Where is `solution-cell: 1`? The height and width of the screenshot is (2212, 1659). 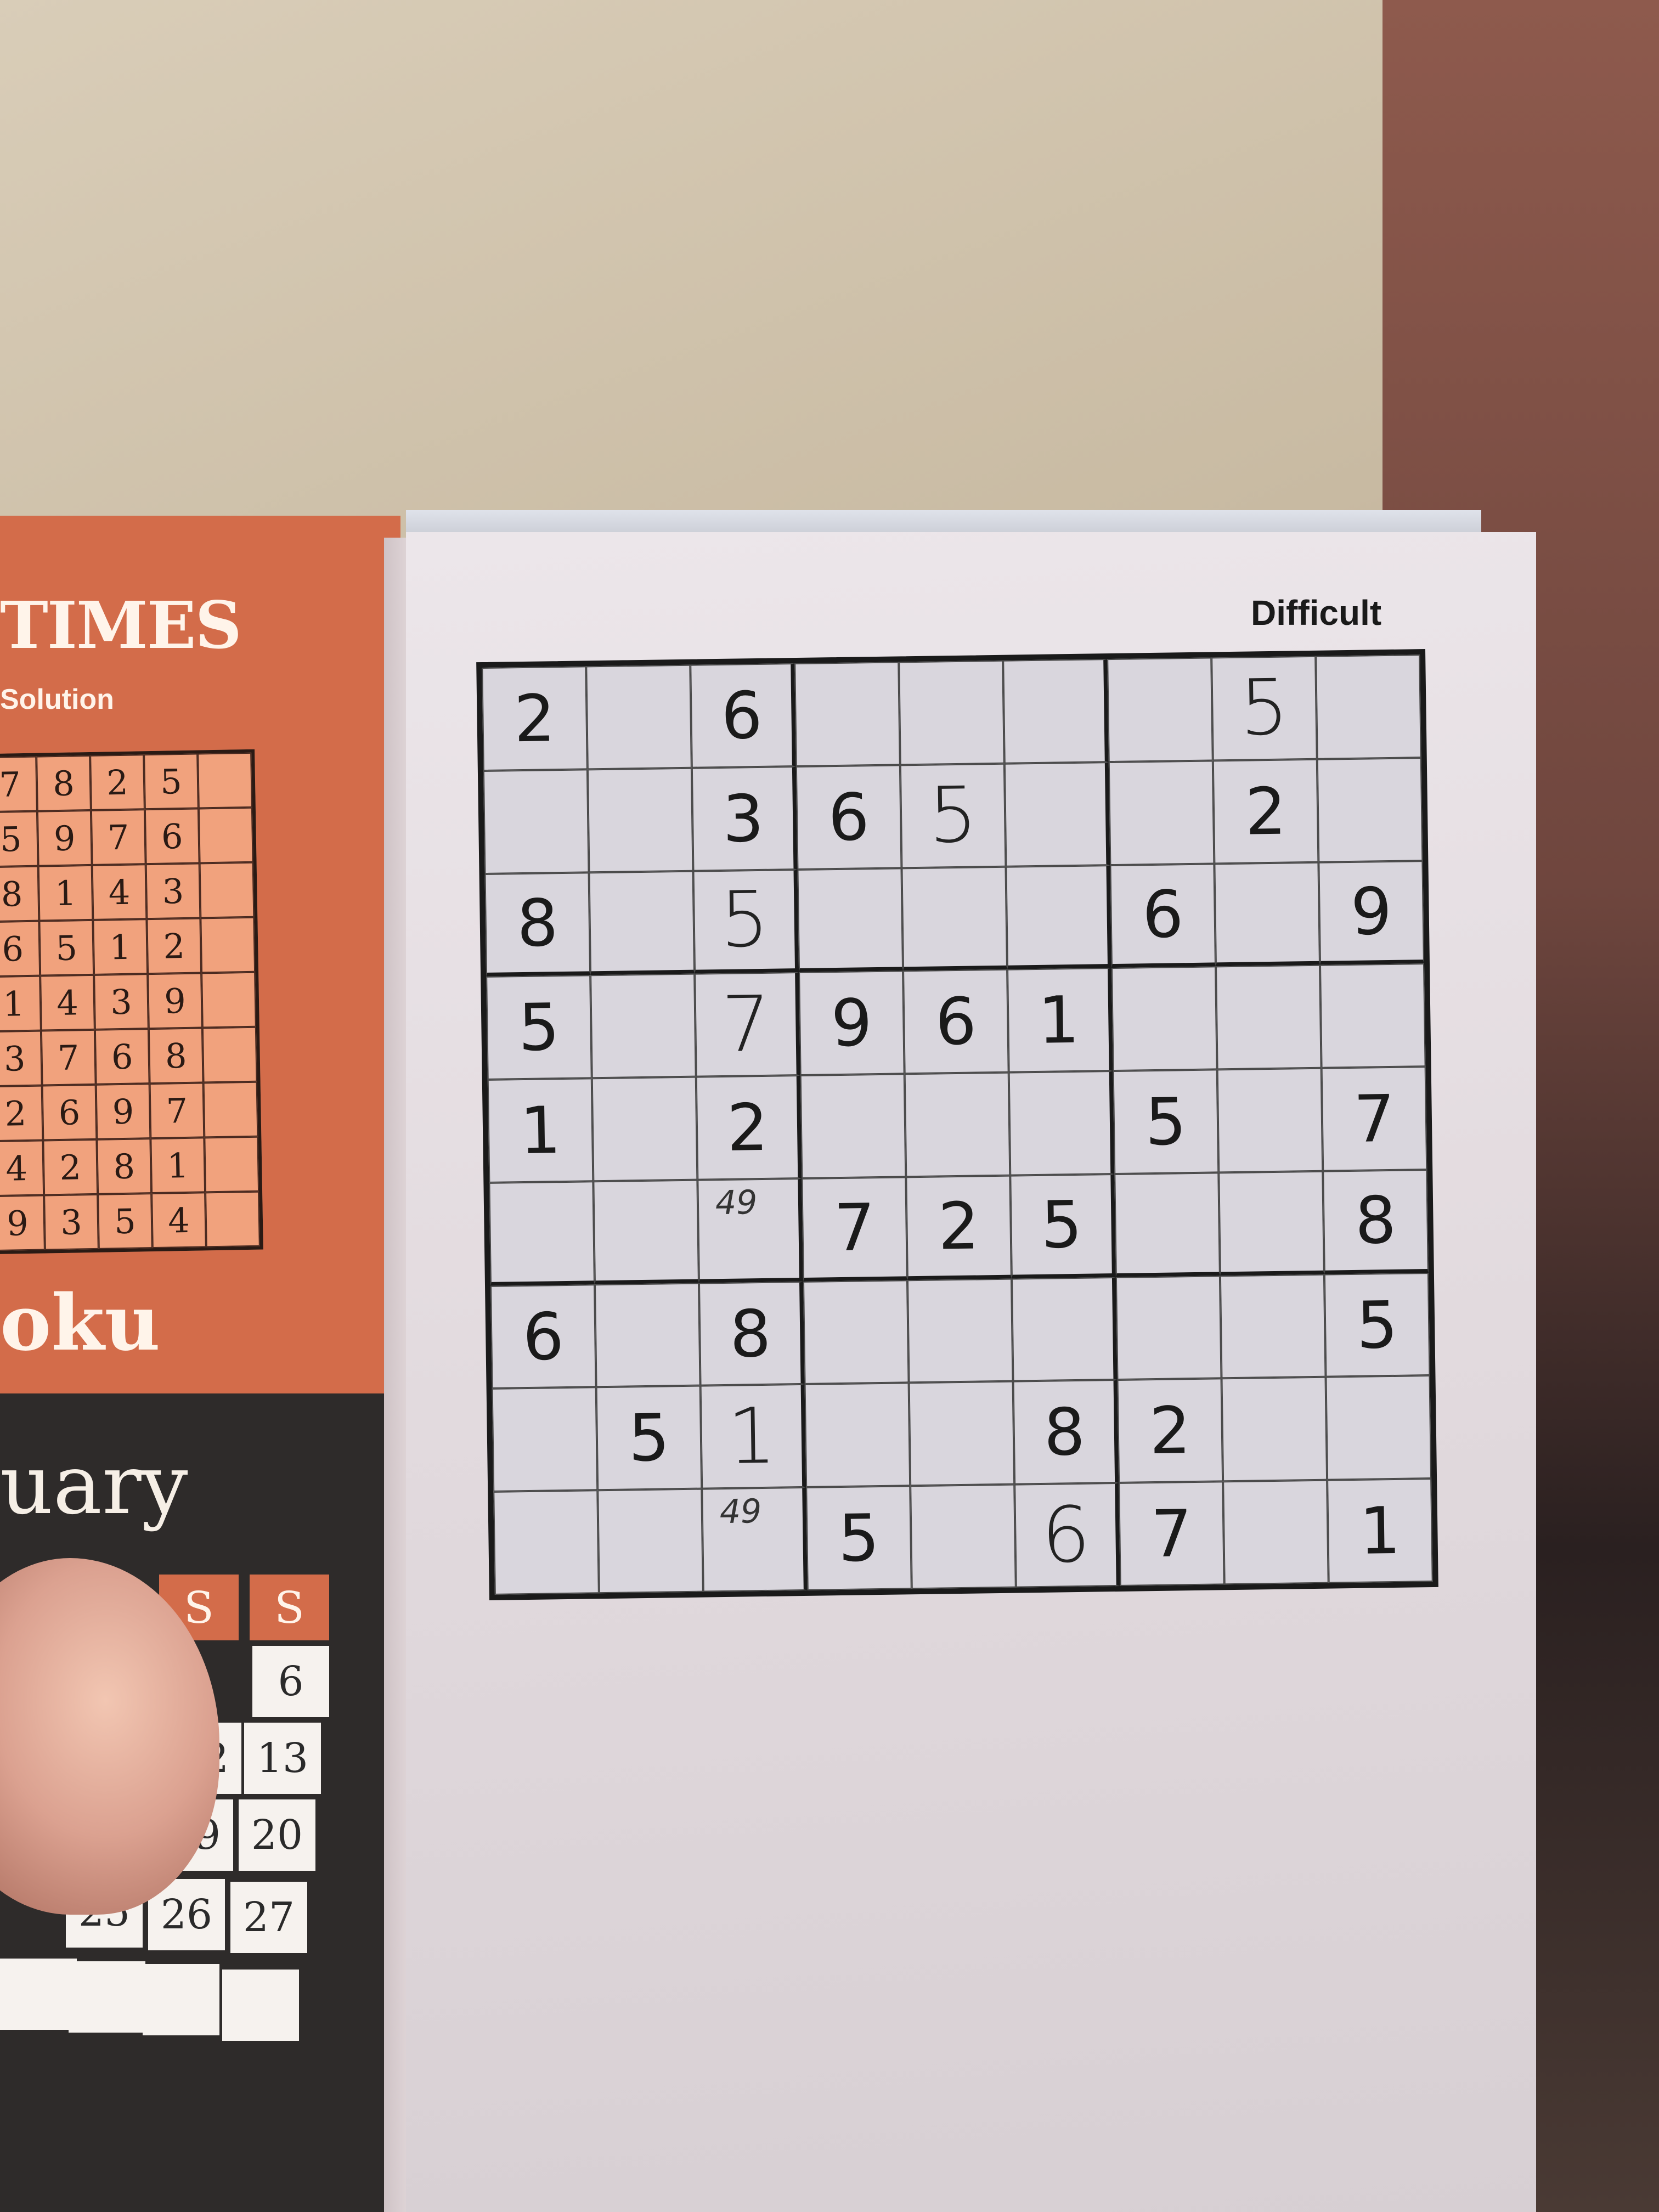
solution-cell: 1 is located at coordinates (178, 1166).